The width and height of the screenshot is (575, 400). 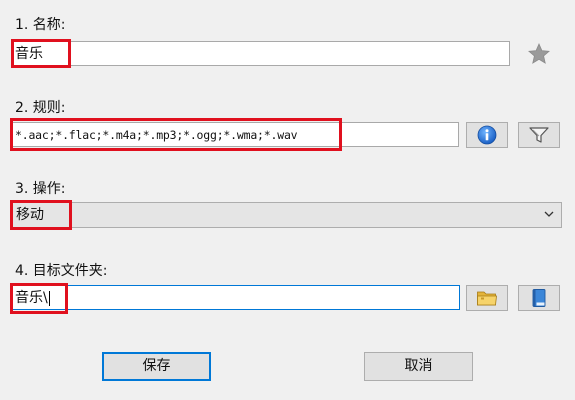 I want to click on target-folder-label: 4. 目标文件夹:, so click(x=61, y=271).